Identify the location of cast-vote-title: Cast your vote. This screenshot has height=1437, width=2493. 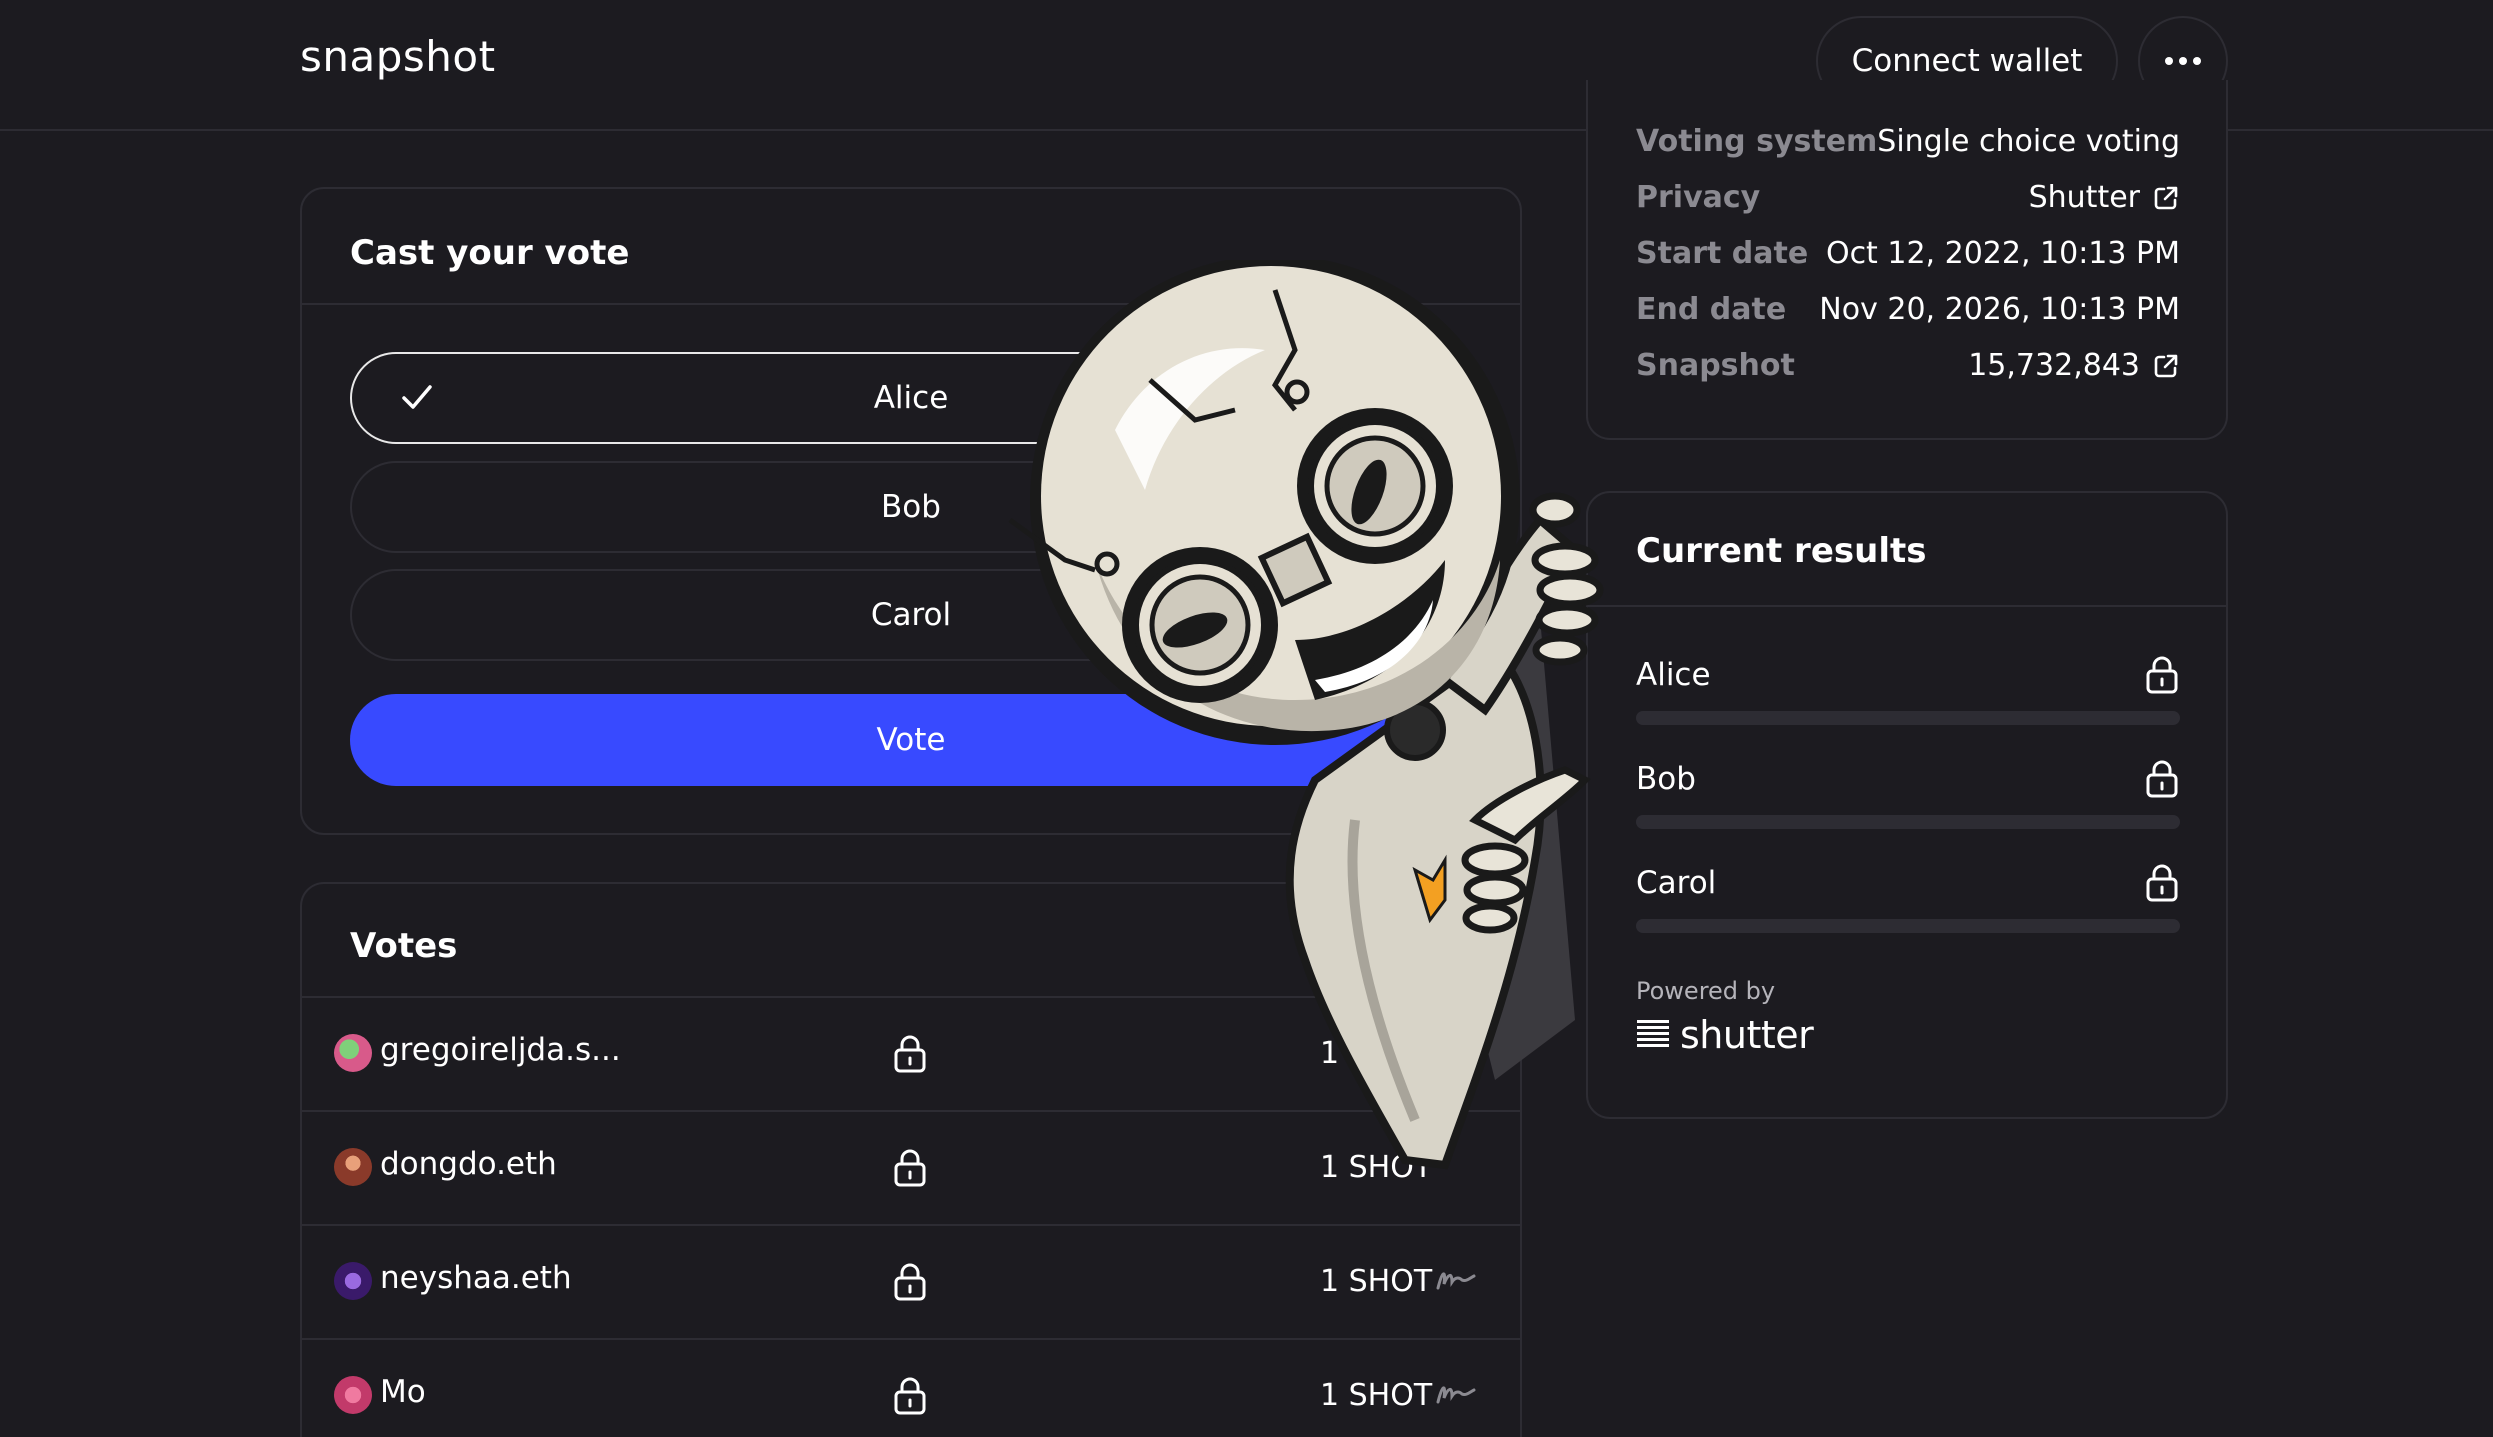
(490, 253).